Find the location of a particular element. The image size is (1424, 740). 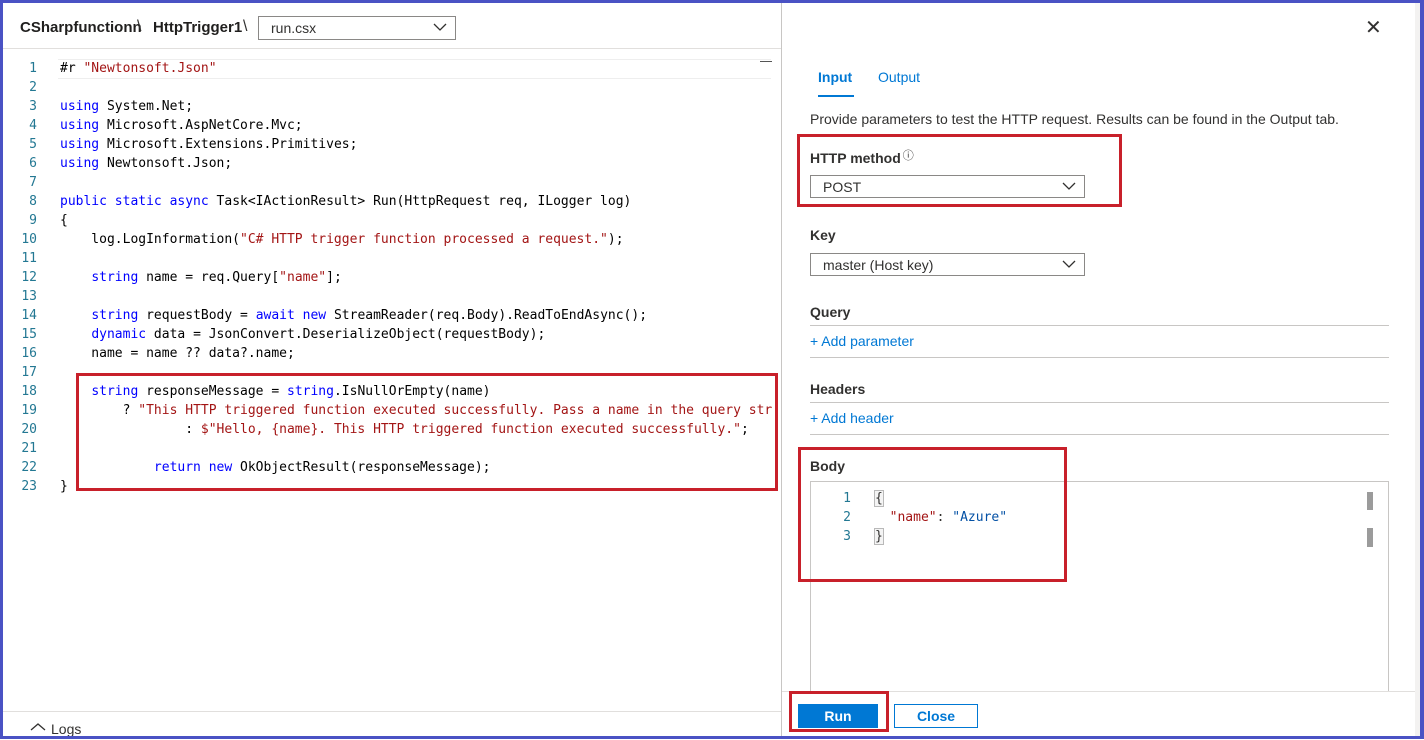

code-line: name = name ?? data?.name; is located at coordinates (177, 353).